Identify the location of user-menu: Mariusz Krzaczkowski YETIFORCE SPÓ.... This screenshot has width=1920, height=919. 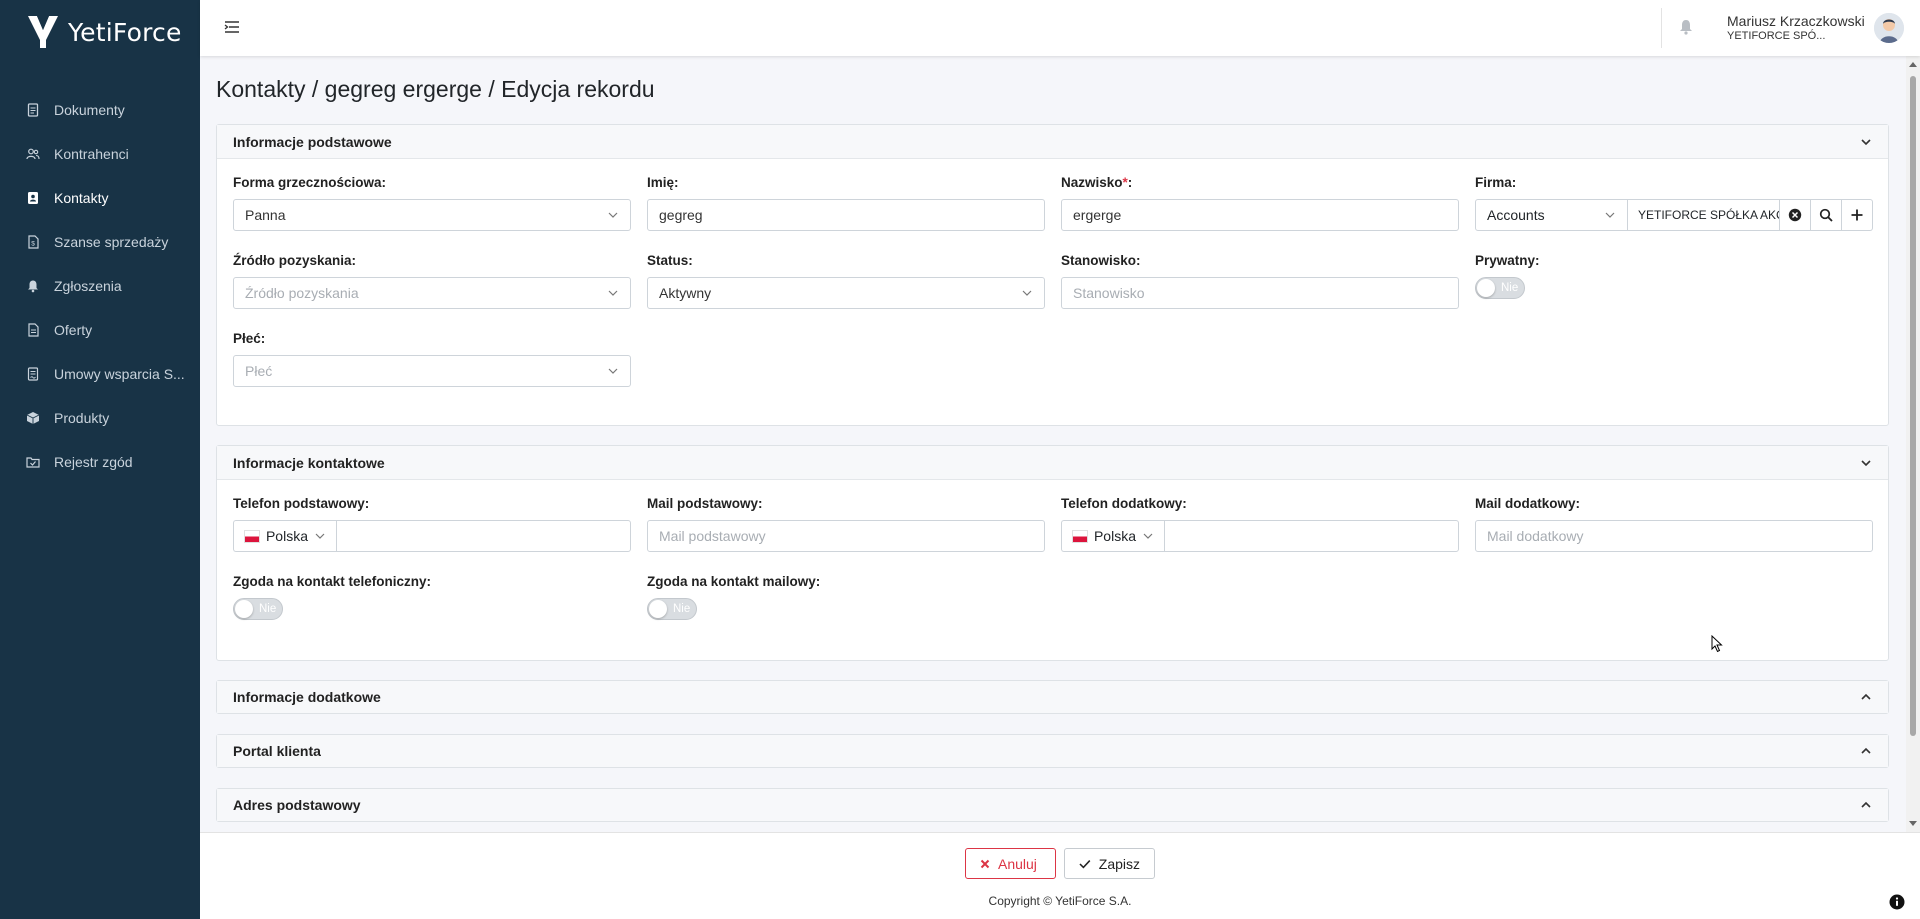
(1796, 28).